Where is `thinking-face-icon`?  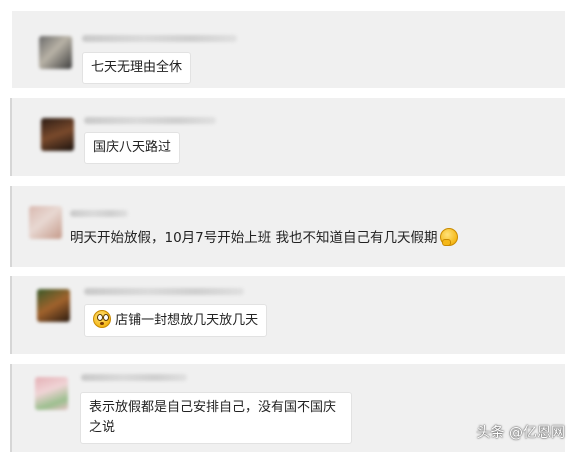
thinking-face-icon is located at coordinates (448, 237).